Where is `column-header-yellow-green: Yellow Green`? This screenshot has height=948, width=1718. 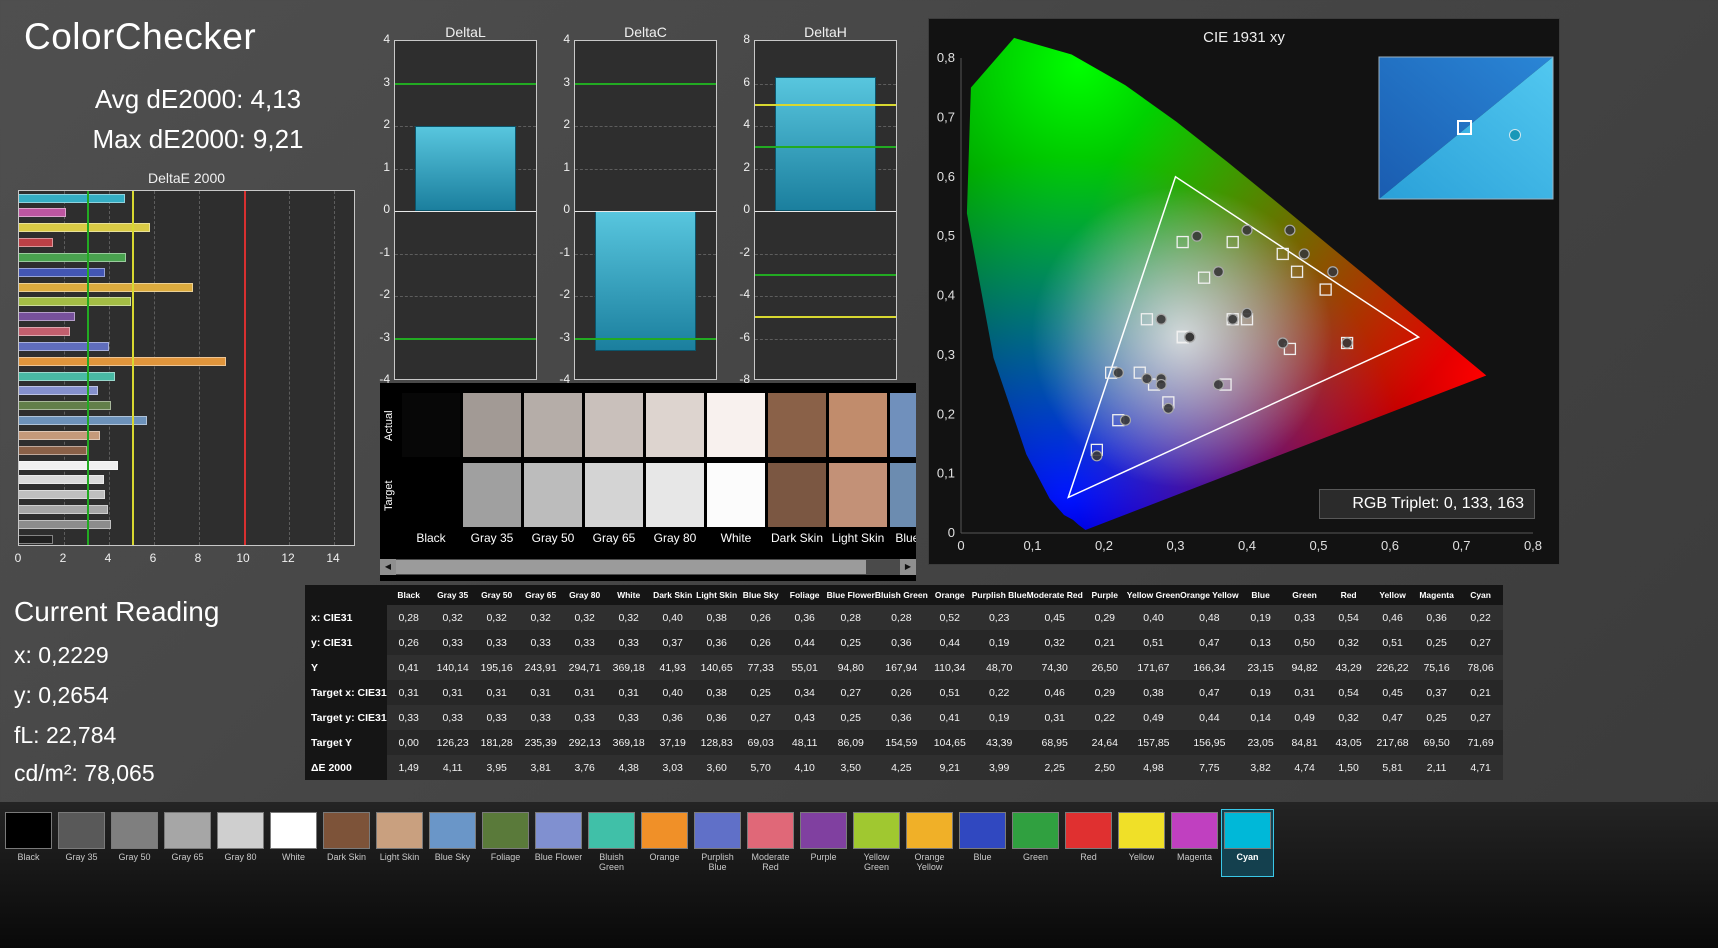 column-header-yellow-green: Yellow Green is located at coordinates (1153, 595).